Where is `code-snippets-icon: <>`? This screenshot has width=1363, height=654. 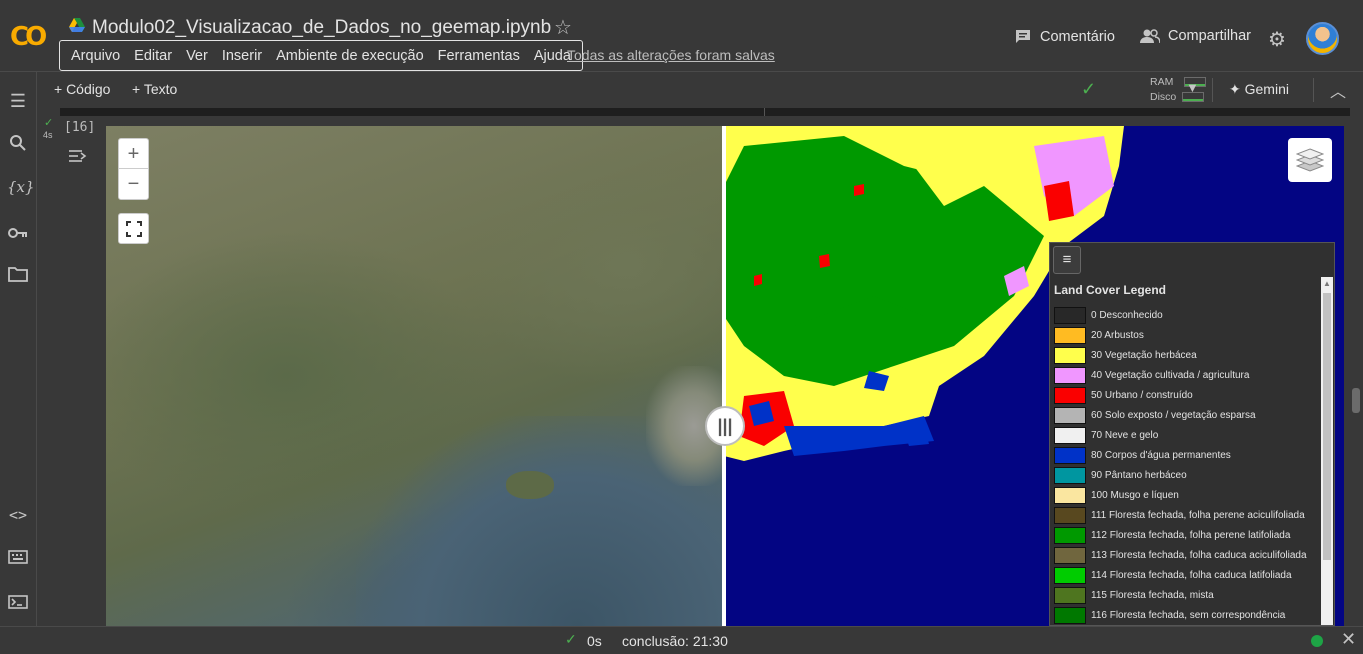 code-snippets-icon: <> is located at coordinates (18, 515).